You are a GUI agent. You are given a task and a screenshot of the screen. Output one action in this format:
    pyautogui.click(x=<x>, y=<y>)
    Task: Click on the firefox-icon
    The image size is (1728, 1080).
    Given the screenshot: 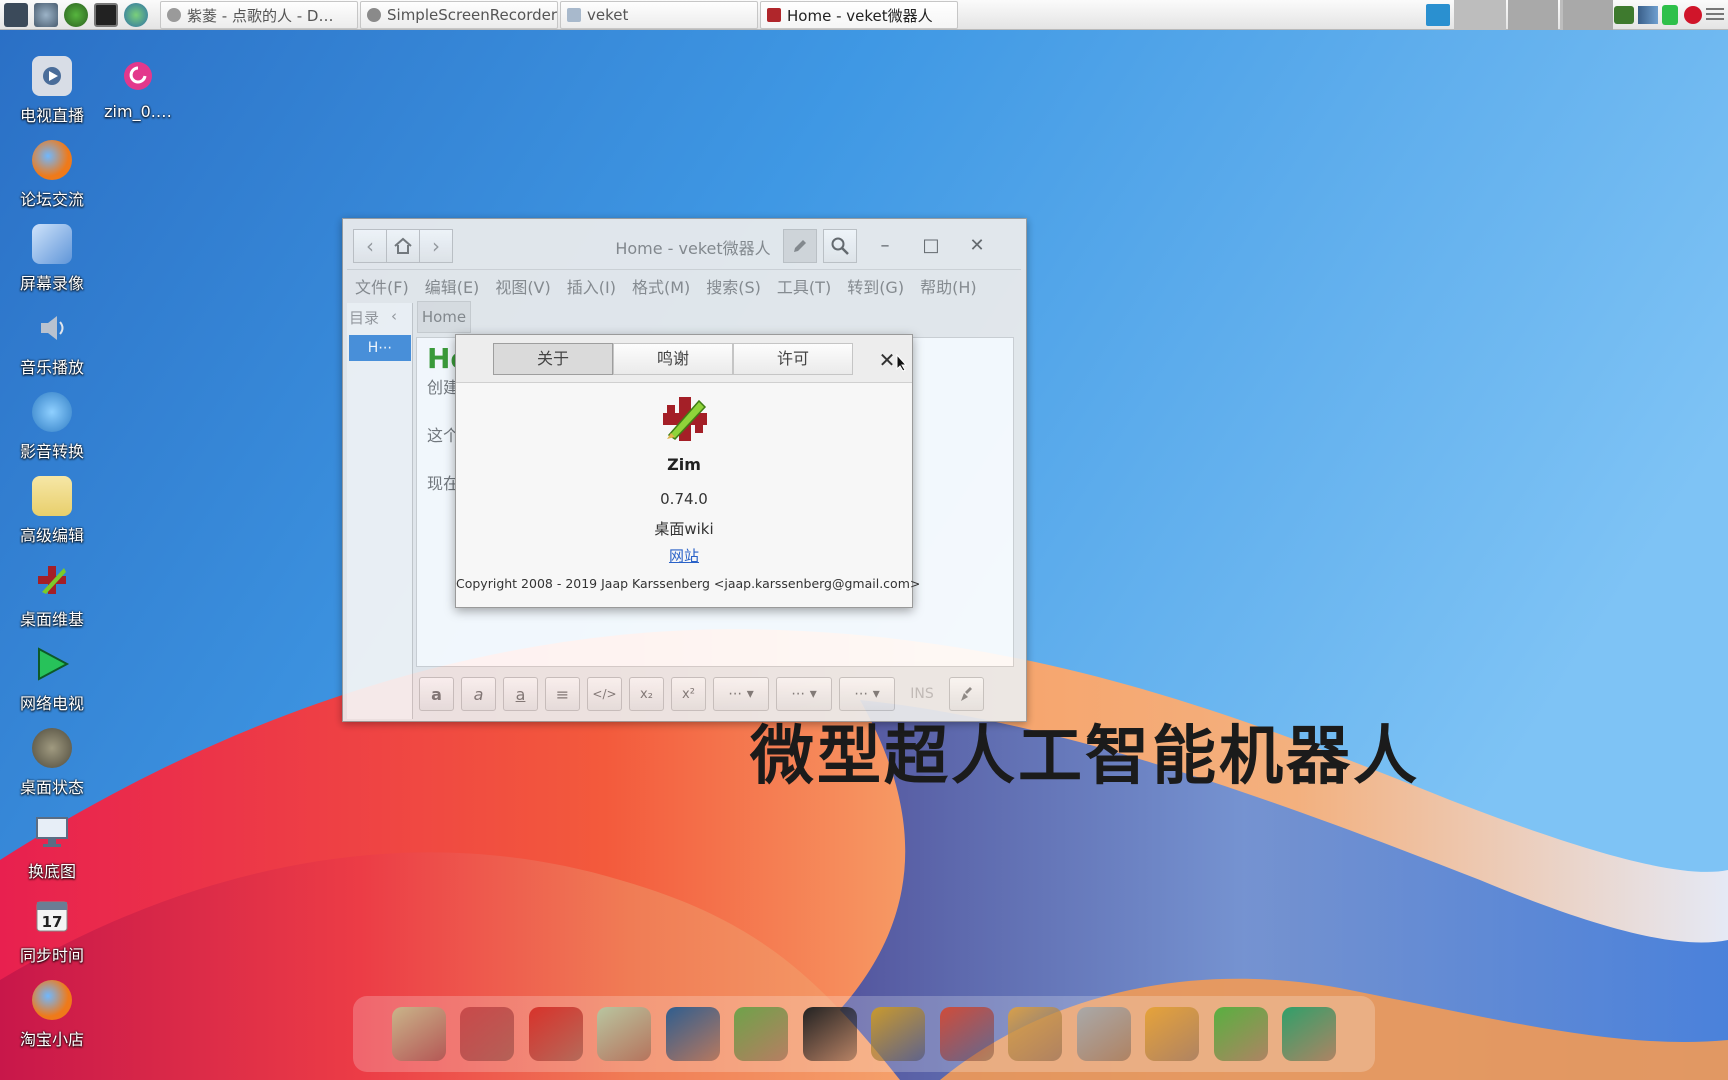 What is the action you would take?
    pyautogui.click(x=52, y=160)
    